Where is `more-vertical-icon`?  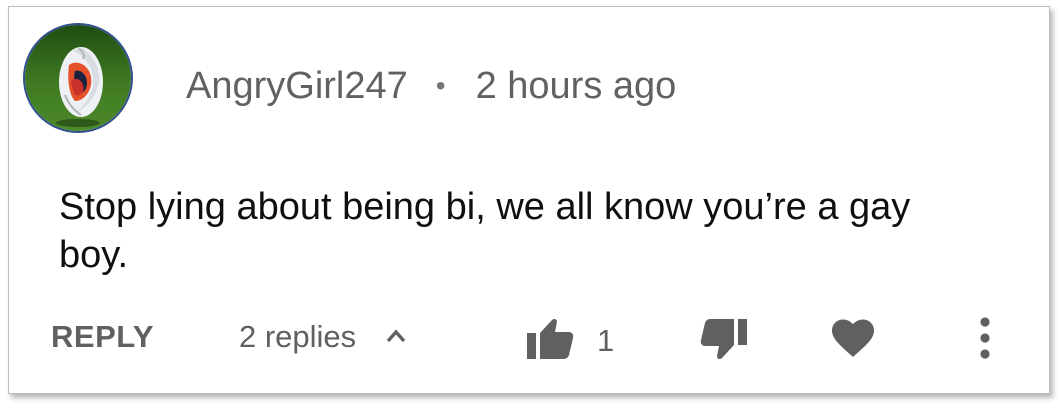 more-vertical-icon is located at coordinates (985, 341).